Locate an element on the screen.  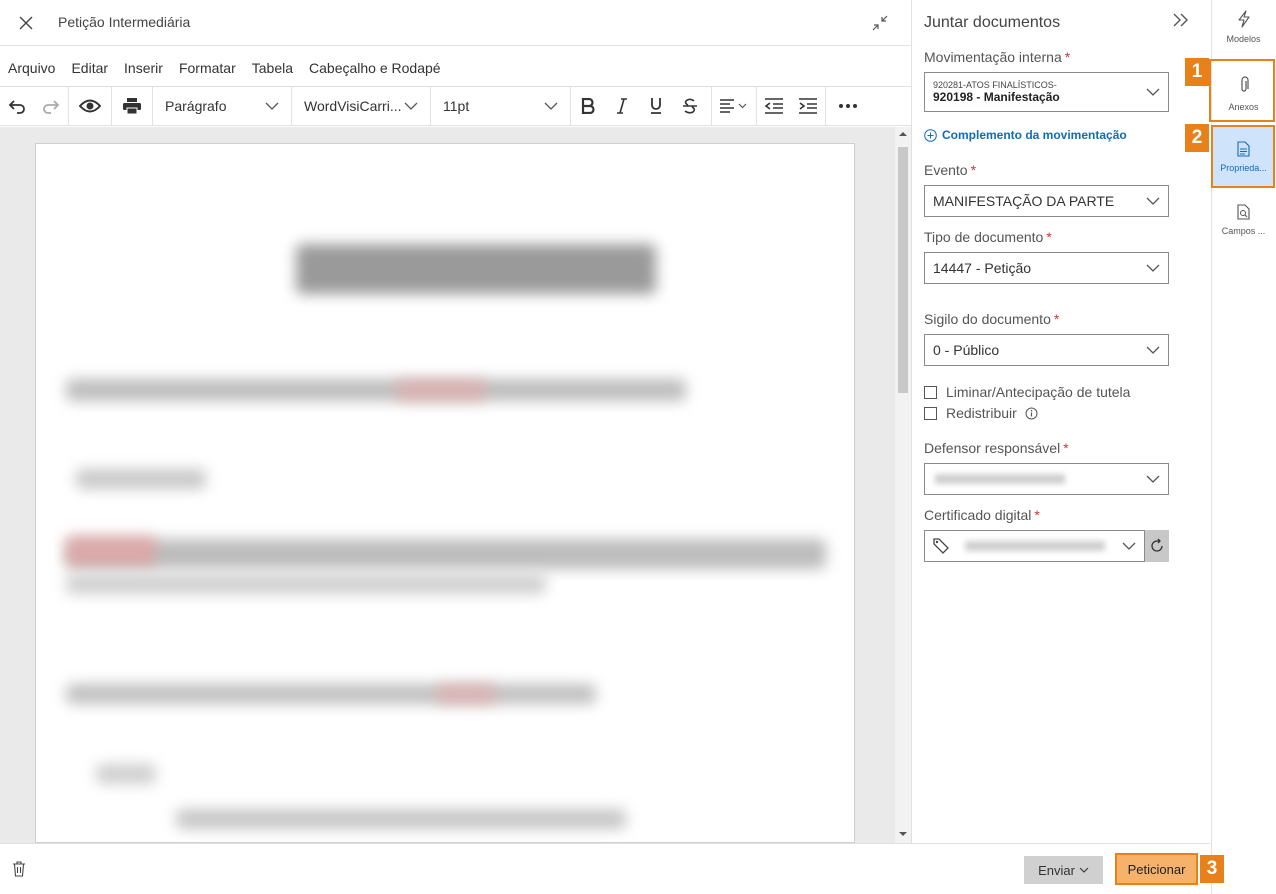
tipo-documento-select: 14447 - Petição is located at coordinates (1046, 268).